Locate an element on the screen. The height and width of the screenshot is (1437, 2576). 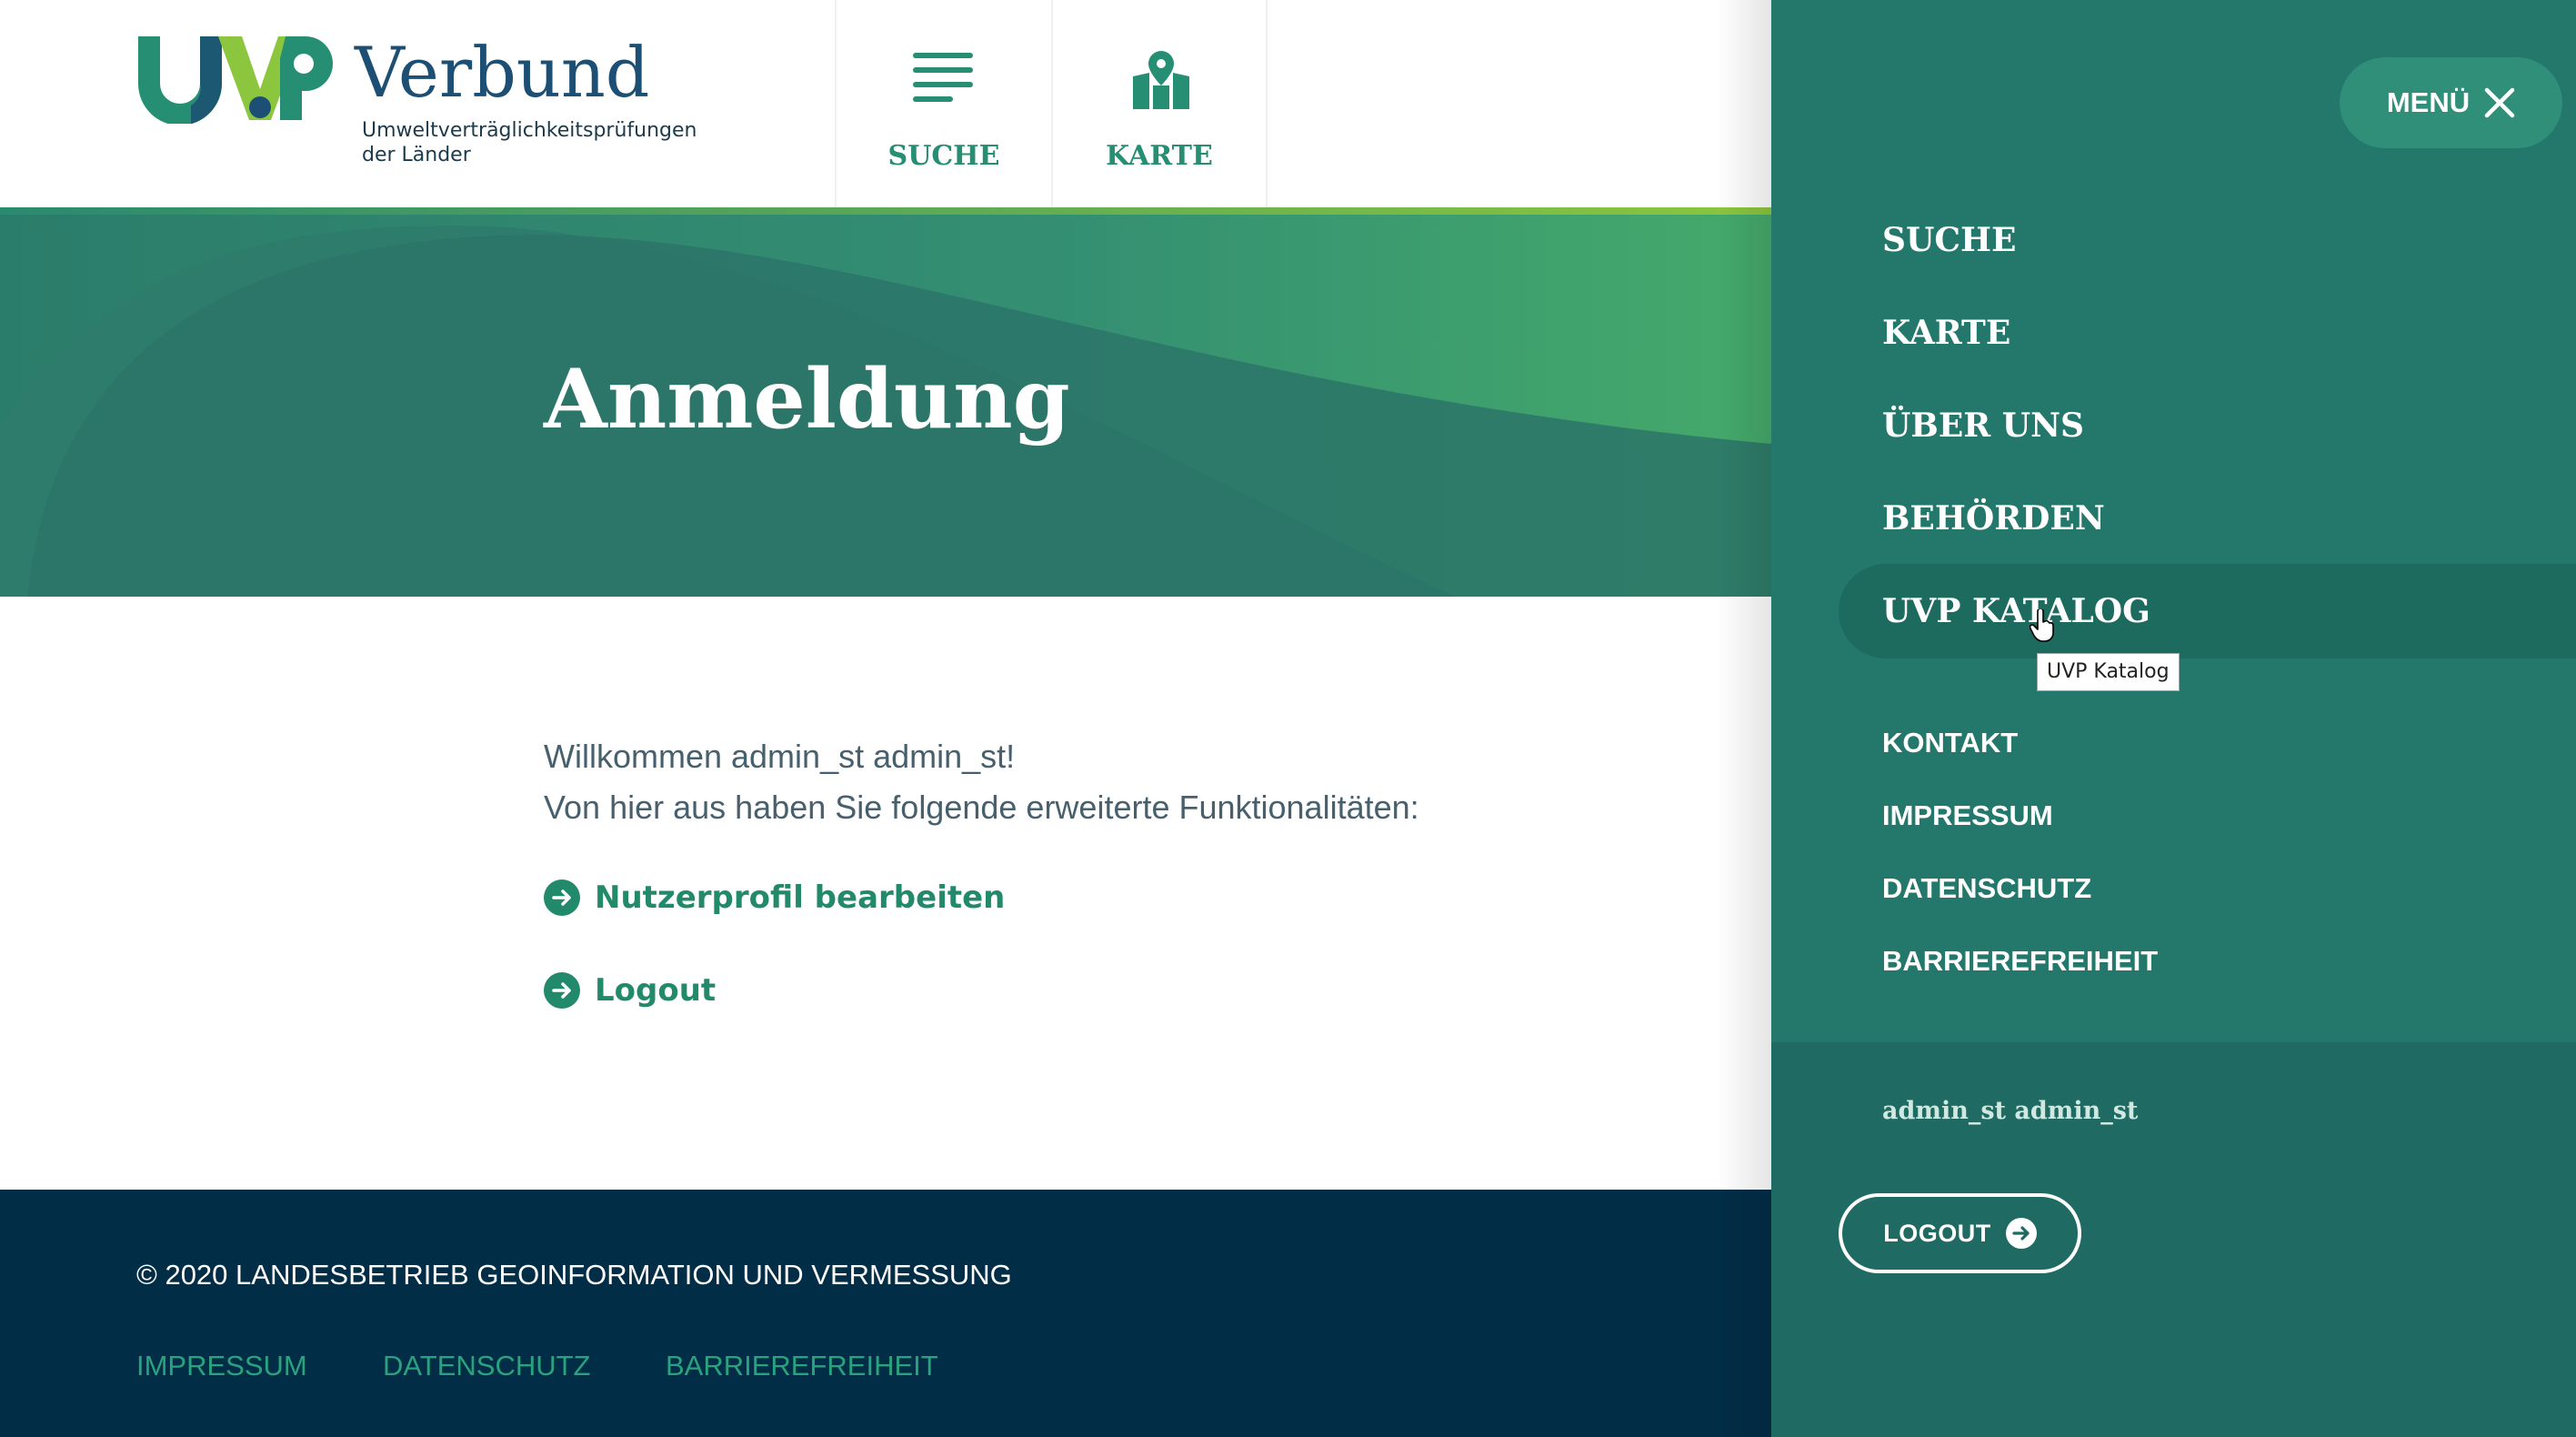
nav-karte: KARTE is located at coordinates (1159, 103).